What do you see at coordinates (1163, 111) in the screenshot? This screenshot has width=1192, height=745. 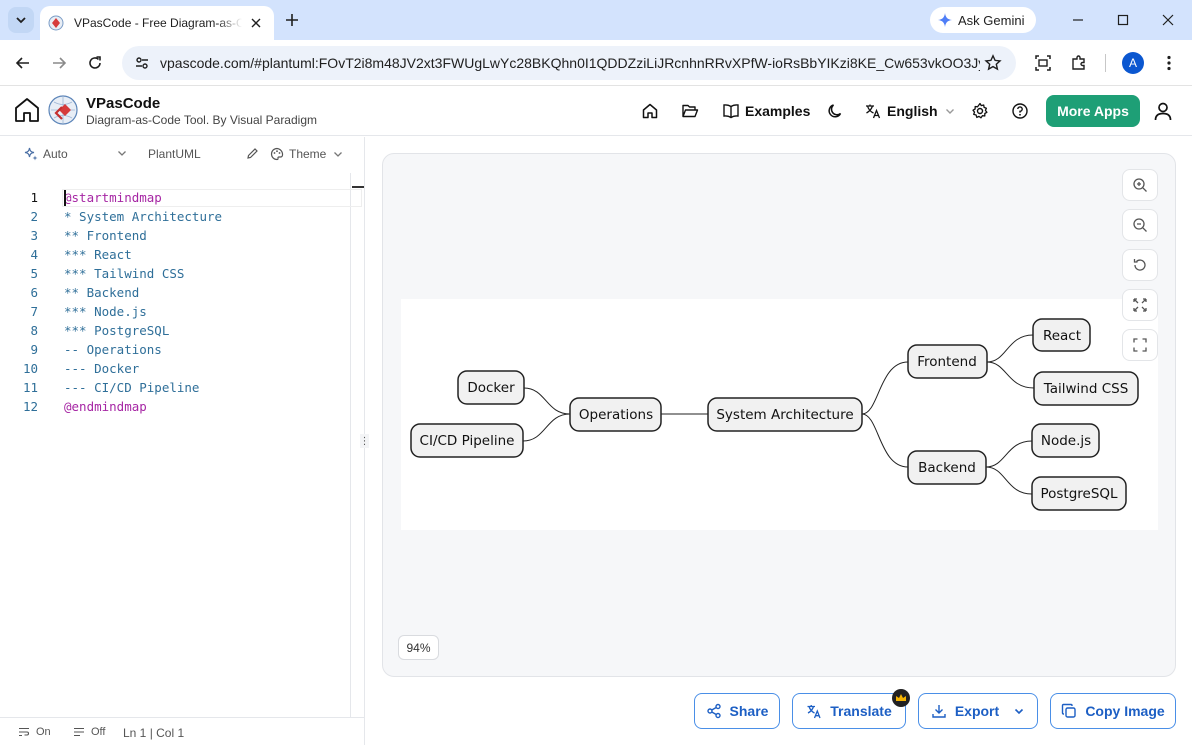 I see `user-icon` at bounding box center [1163, 111].